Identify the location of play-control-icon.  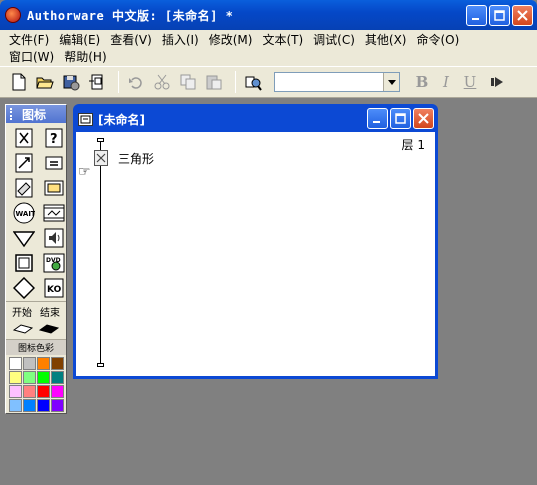
(497, 82).